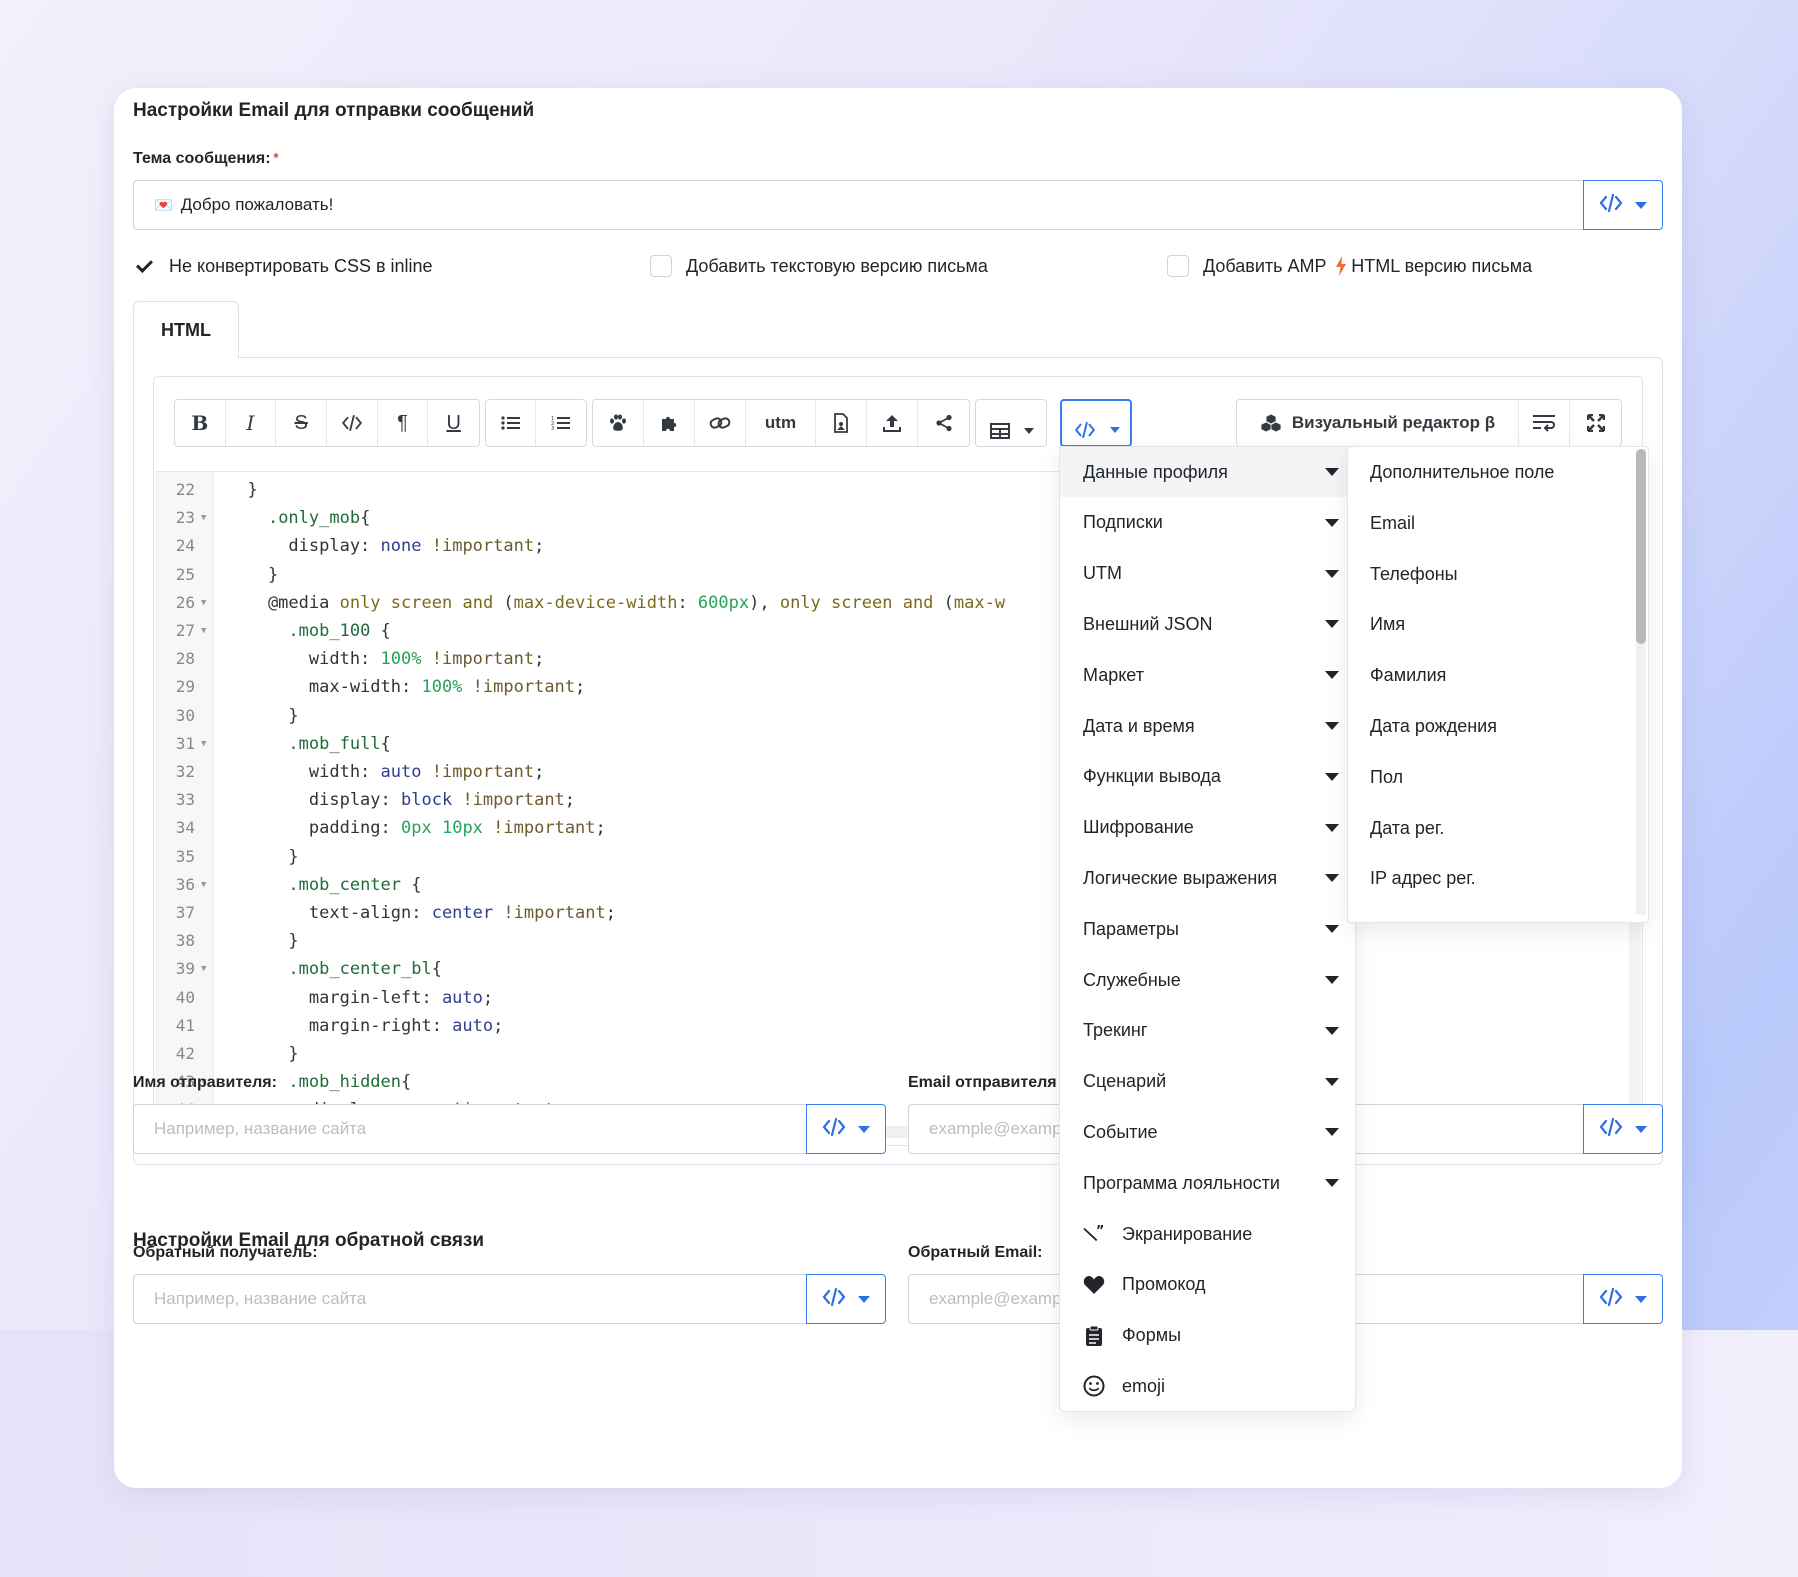 This screenshot has height=1577, width=1798. What do you see at coordinates (1207, 675) in the screenshot?
I see `menu-item: Маркет` at bounding box center [1207, 675].